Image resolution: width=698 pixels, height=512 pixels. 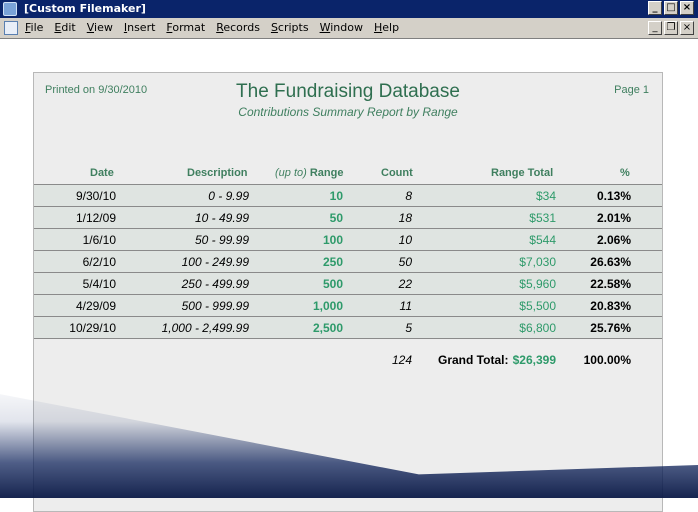 What do you see at coordinates (405, 284) in the screenshot?
I see `cell-count: 22` at bounding box center [405, 284].